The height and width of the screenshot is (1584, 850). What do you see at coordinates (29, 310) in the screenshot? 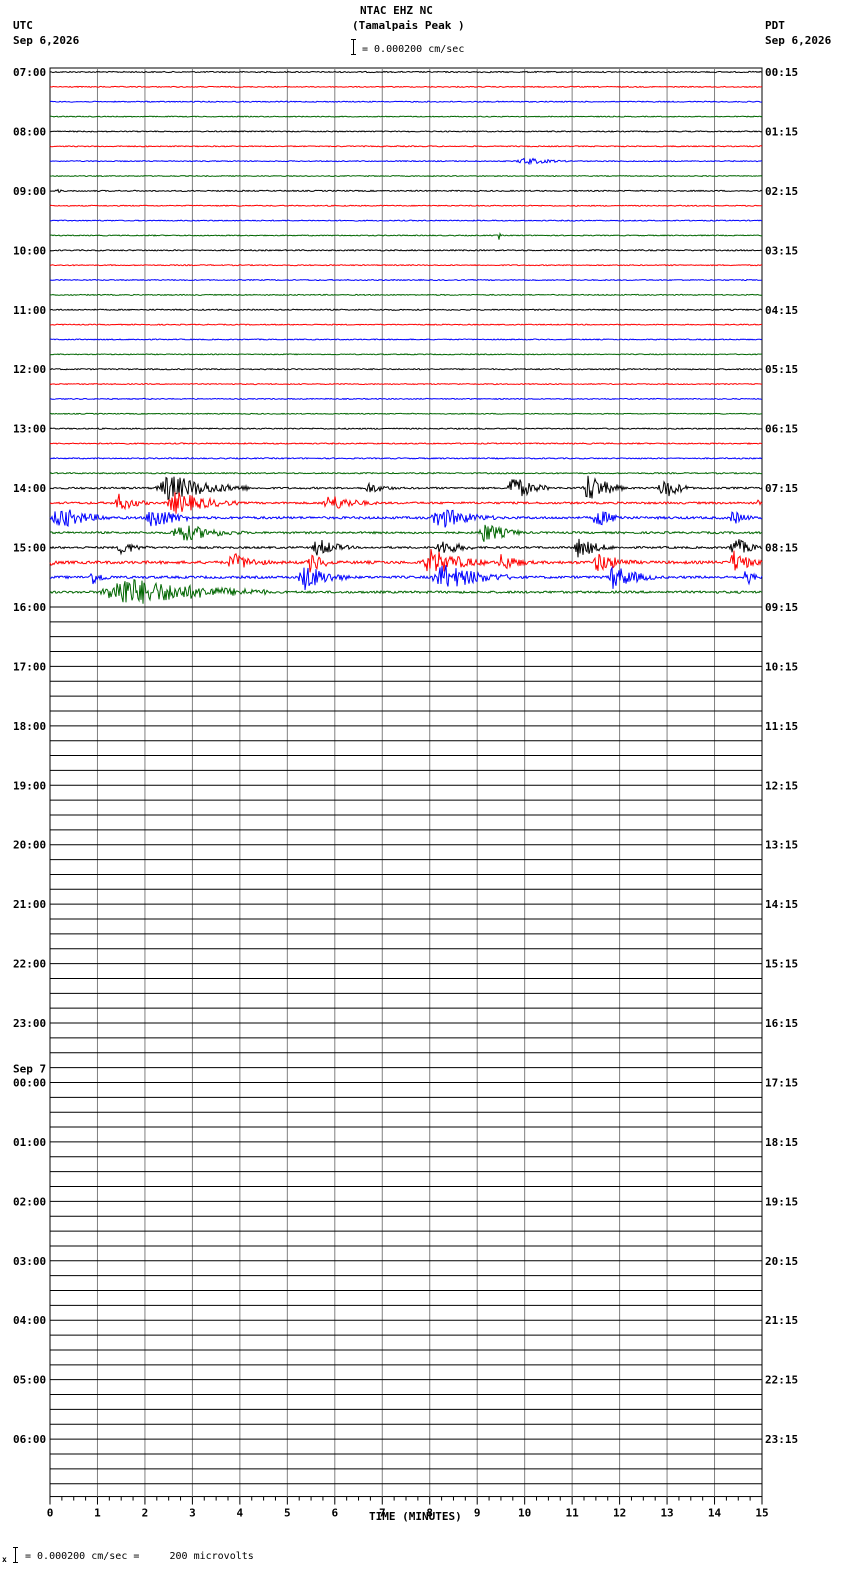
I see `utc-hour-label: 11:00` at bounding box center [29, 310].